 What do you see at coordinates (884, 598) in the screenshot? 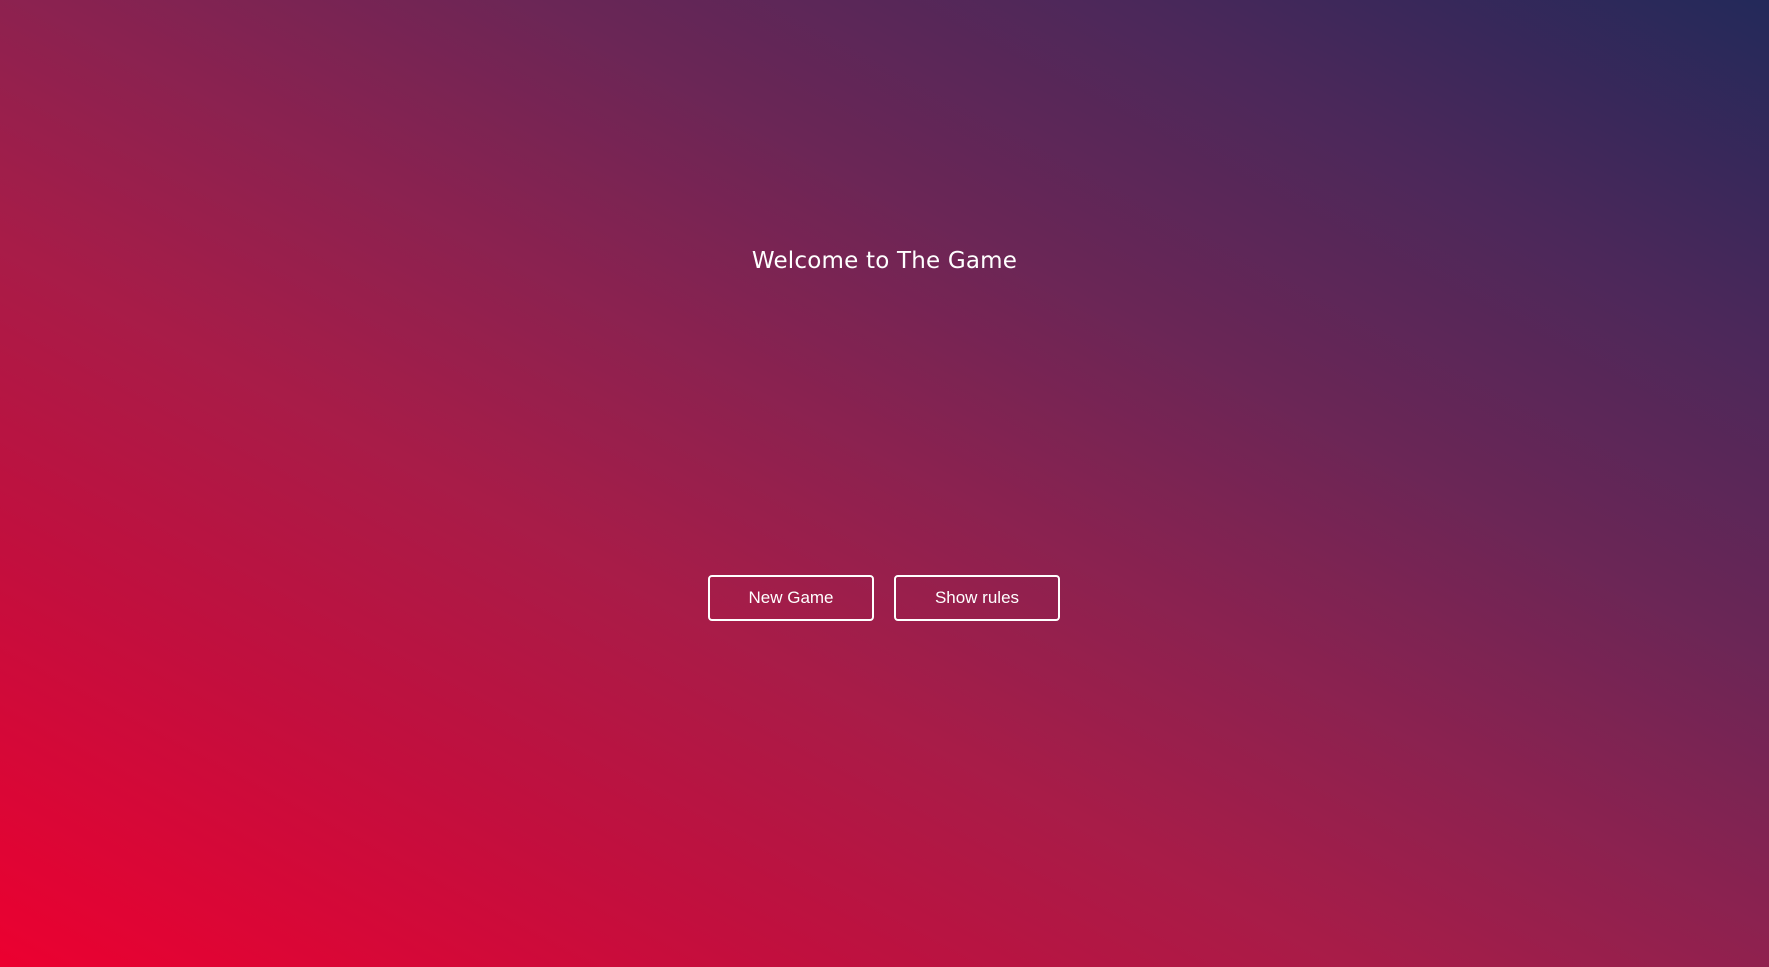
I see `action-buttons: New Game Show rules` at bounding box center [884, 598].